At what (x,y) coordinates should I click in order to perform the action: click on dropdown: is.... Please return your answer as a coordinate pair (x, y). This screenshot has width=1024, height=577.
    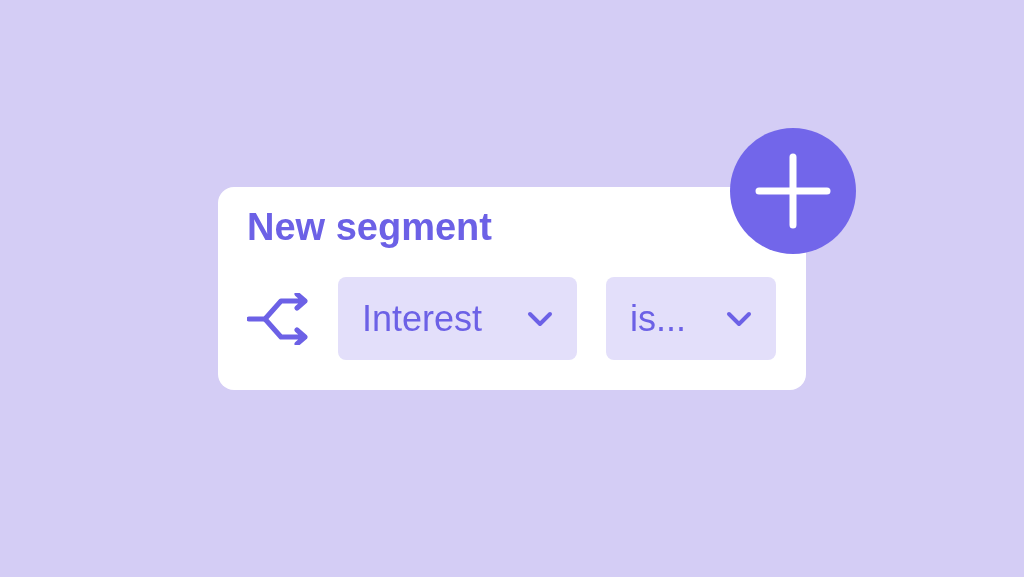
    Looking at the image, I should click on (691, 318).